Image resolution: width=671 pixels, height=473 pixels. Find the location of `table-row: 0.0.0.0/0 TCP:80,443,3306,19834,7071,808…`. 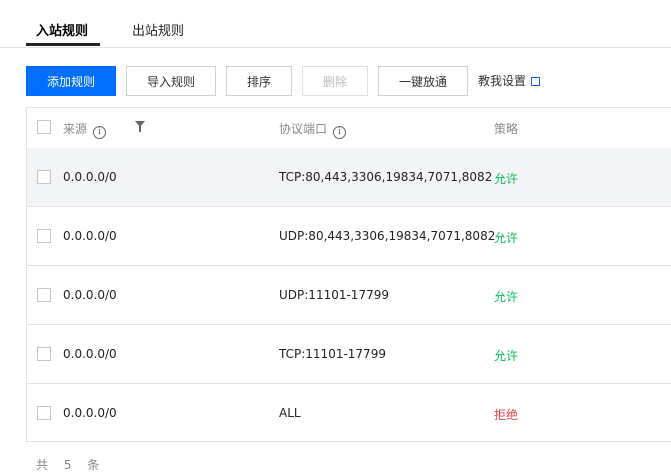

table-row: 0.0.0.0/0 TCP:80,443,3306,19834,7071,808… is located at coordinates (349, 177).